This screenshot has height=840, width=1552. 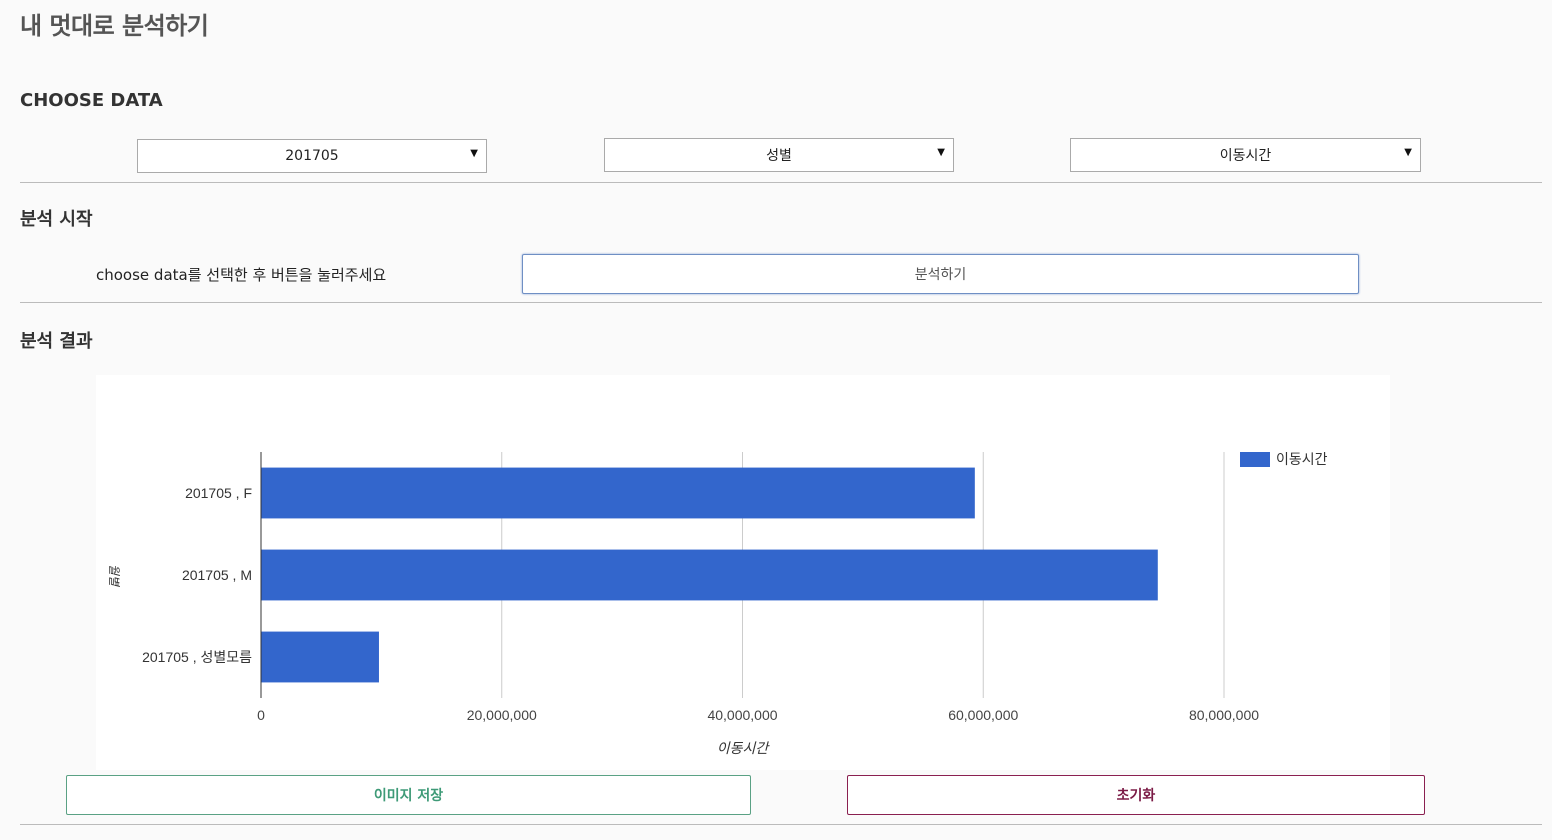 I want to click on analyze-button: 분석하기, so click(x=940, y=274).